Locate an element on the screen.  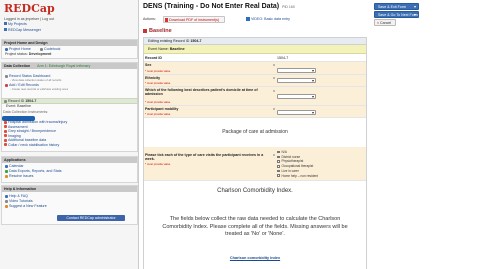
event-name-bar: Event Name: Baseline is located at coordinates (255, 49).